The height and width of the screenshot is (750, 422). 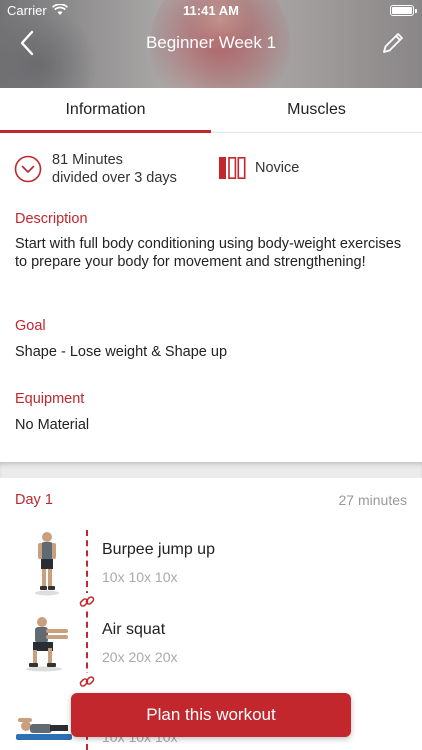 I want to click on tab-information: Information, so click(x=105, y=110).